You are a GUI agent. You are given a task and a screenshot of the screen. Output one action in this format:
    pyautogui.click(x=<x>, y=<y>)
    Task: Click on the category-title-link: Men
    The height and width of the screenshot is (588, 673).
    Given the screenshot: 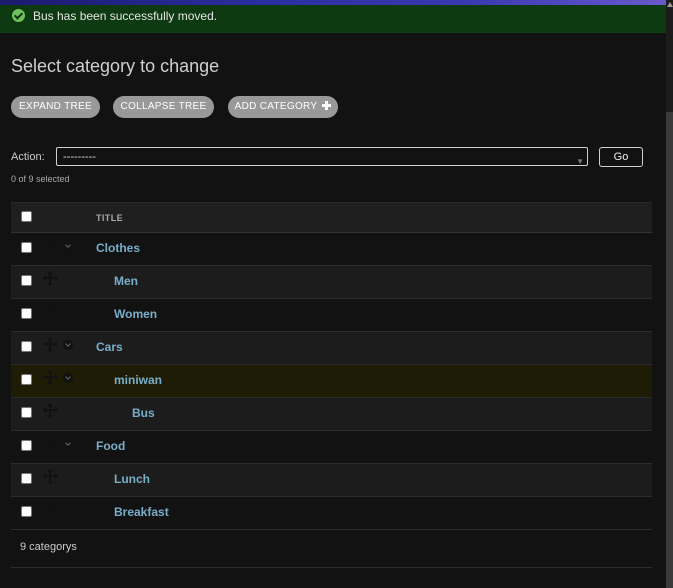 What is the action you would take?
    pyautogui.click(x=126, y=281)
    